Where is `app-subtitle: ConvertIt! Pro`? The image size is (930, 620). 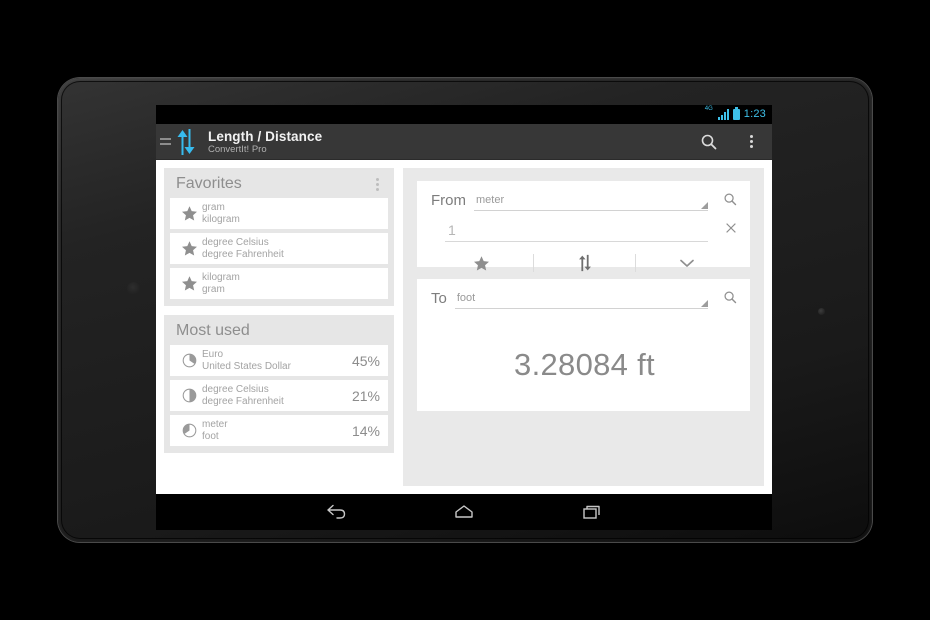
app-subtitle: ConvertIt! Pro is located at coordinates (237, 149).